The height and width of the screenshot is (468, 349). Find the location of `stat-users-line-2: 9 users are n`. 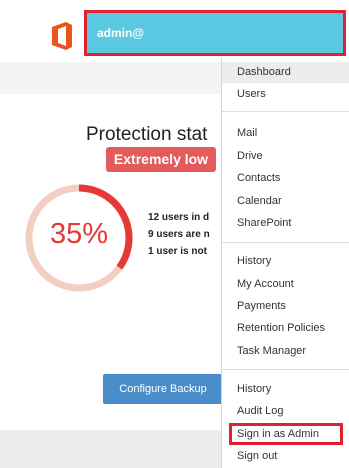

stat-users-line-2: 9 users are n is located at coordinates (179, 234).